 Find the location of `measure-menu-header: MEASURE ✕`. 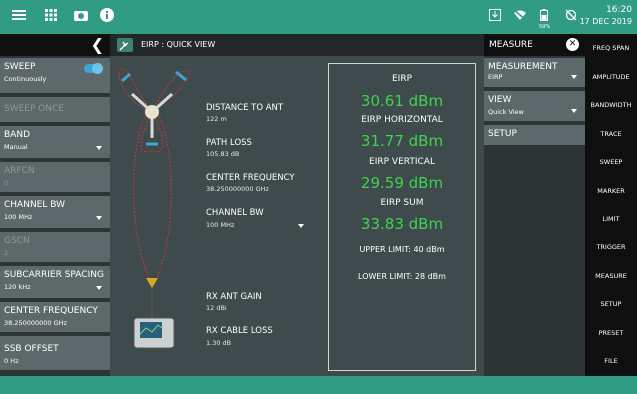

measure-menu-header: MEASURE ✕ is located at coordinates (534, 45).